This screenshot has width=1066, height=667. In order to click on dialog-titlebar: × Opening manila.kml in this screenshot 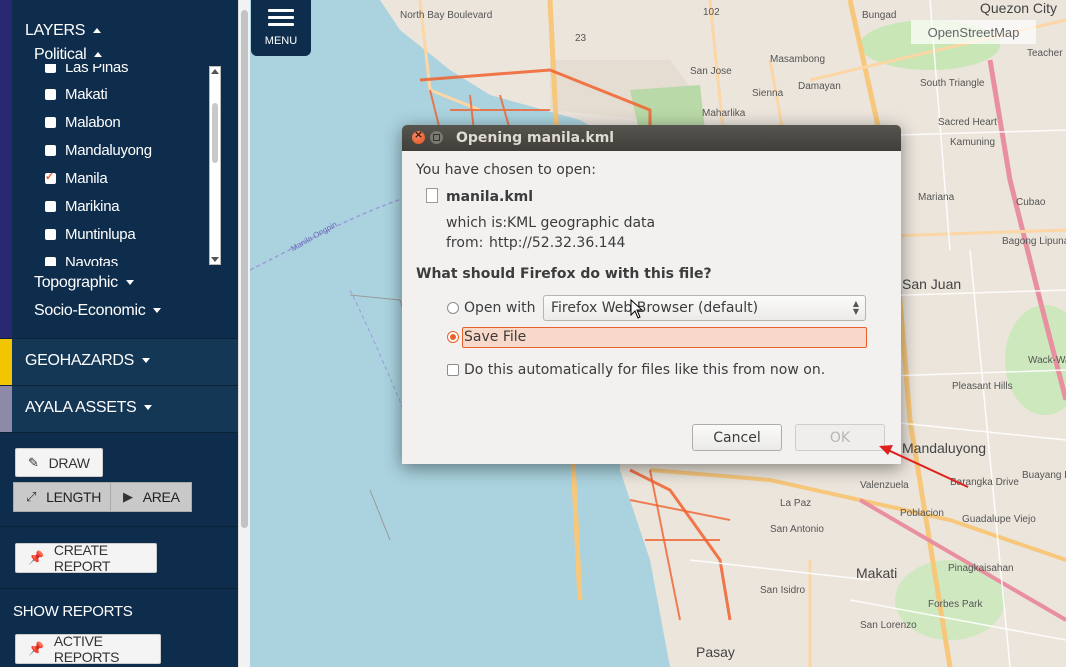, I will do `click(651, 138)`.